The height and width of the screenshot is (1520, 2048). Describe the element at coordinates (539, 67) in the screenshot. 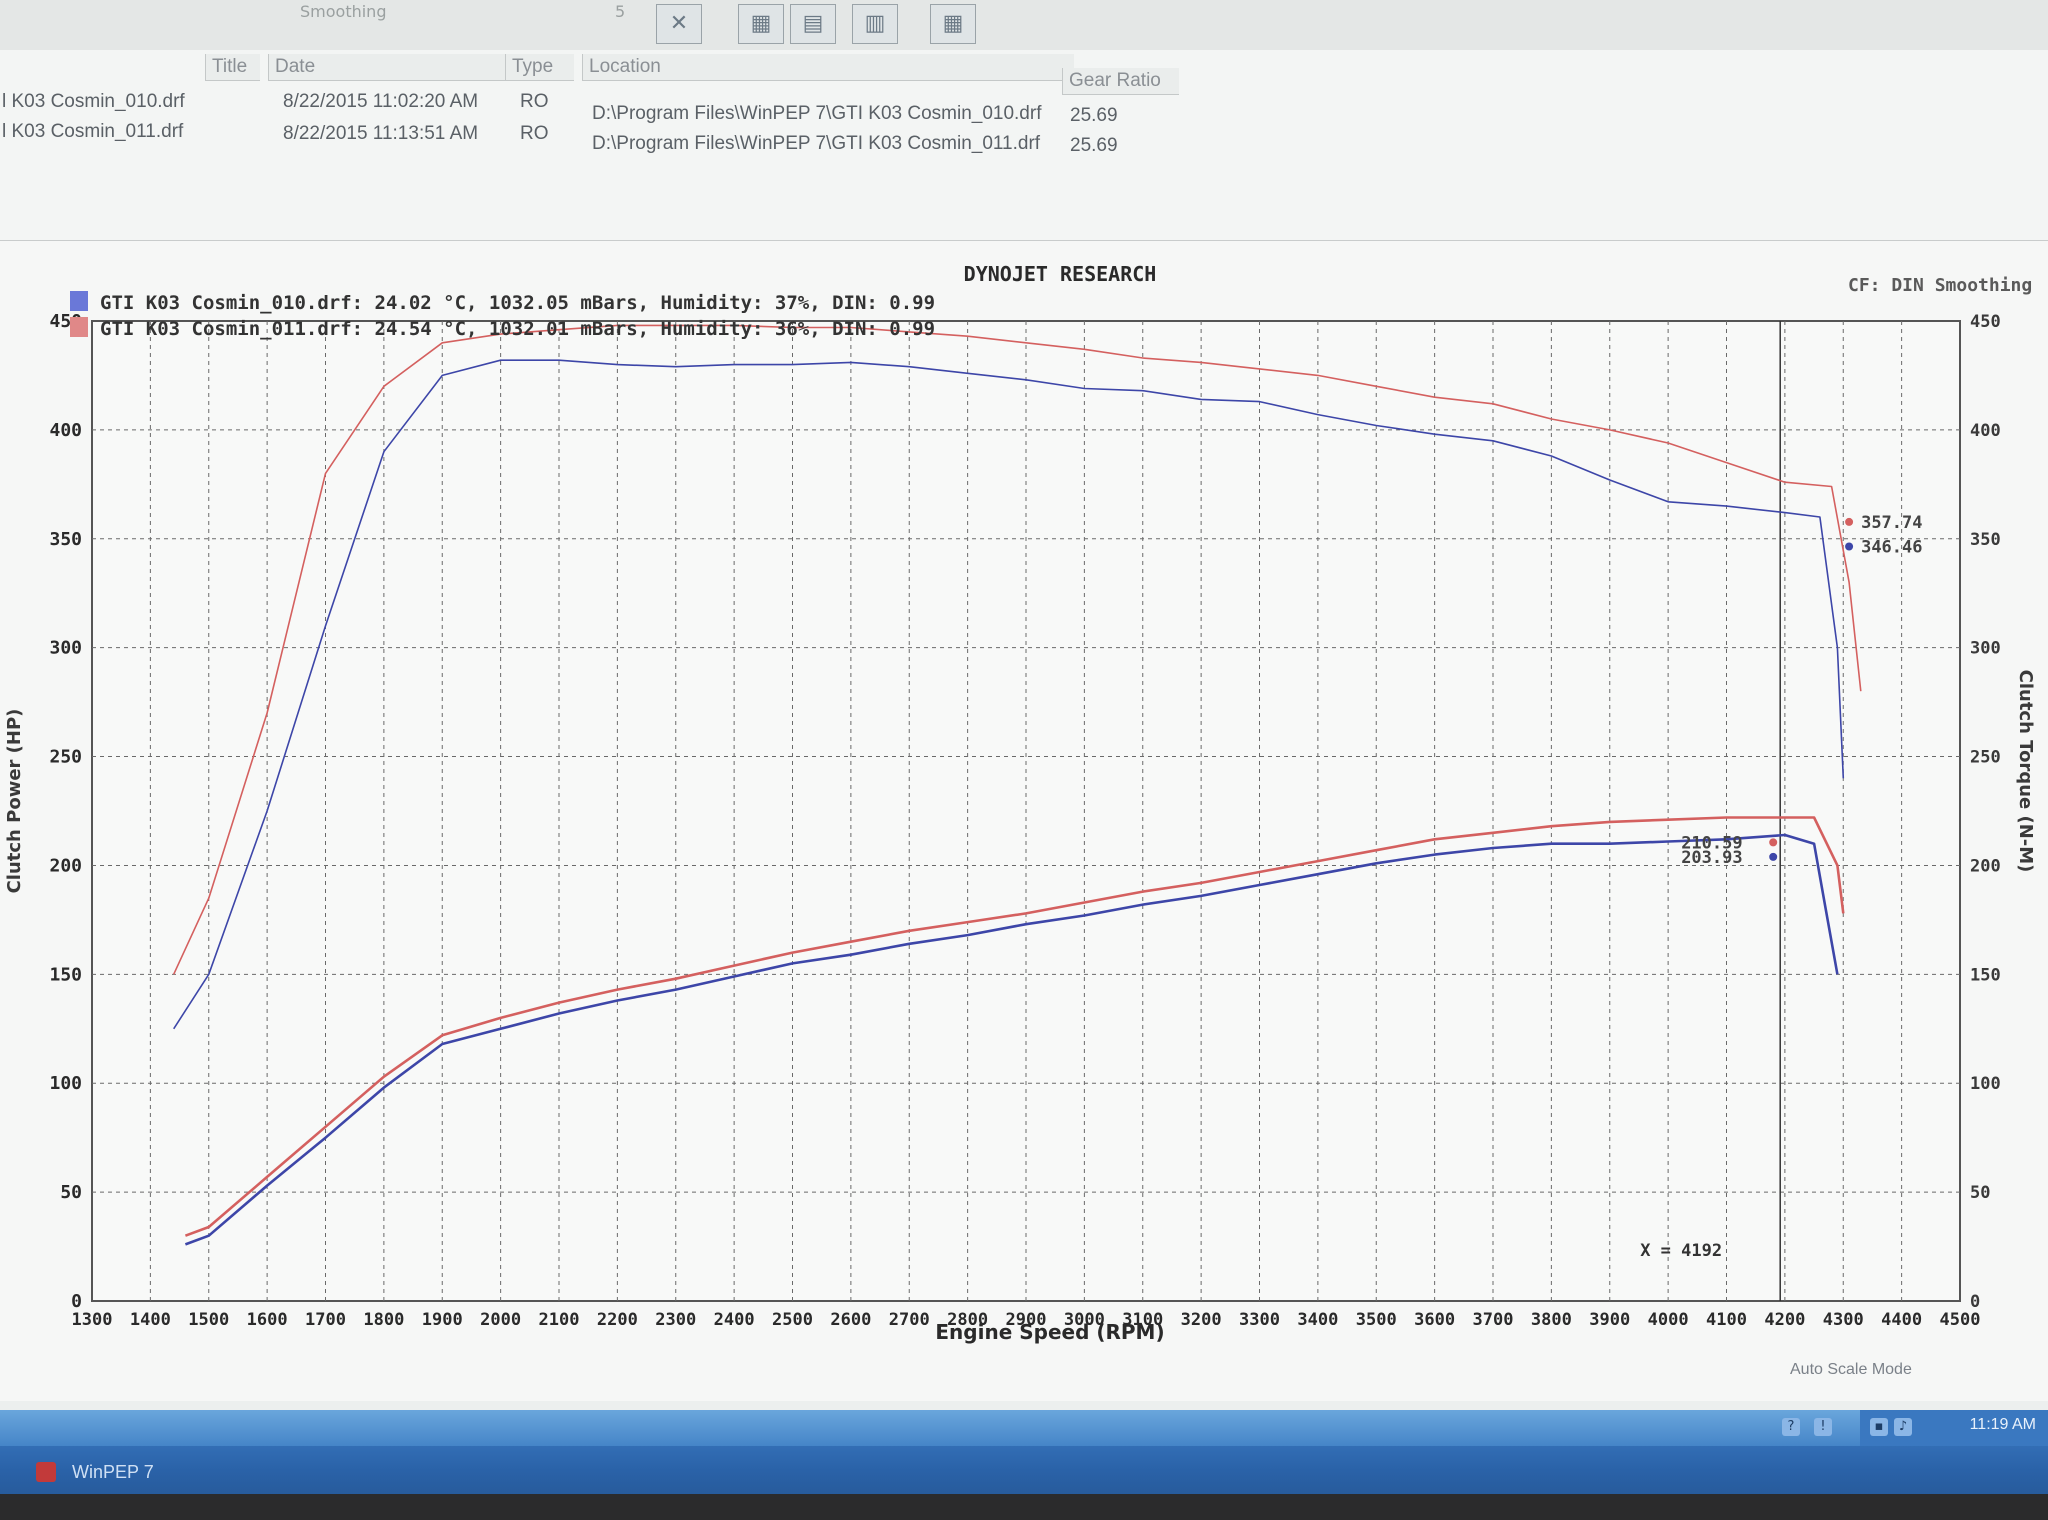

I see `column-header-type: Type` at that location.